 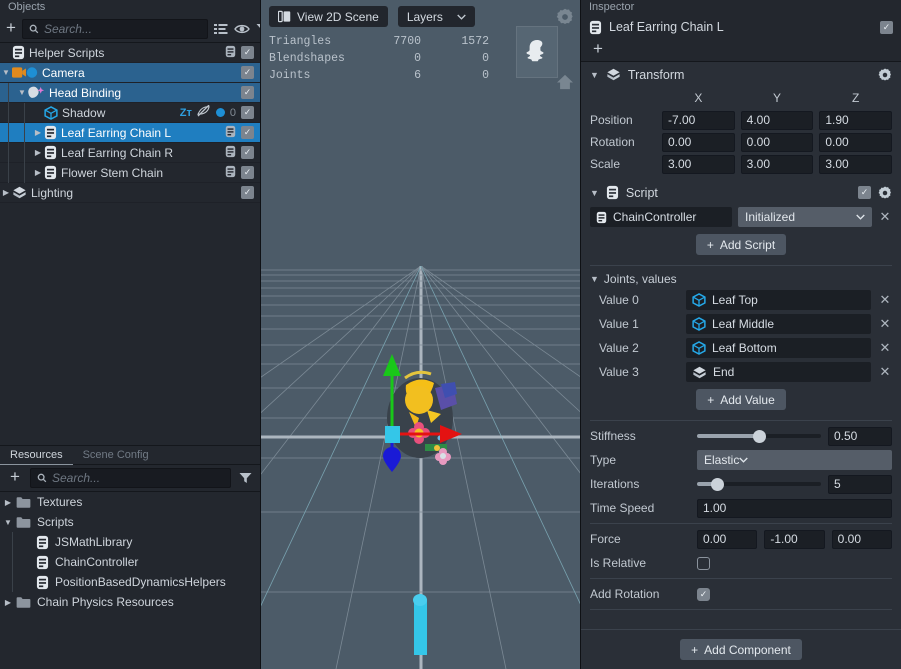 I want to click on scale-y-input: 3.00, so click(x=777, y=164).